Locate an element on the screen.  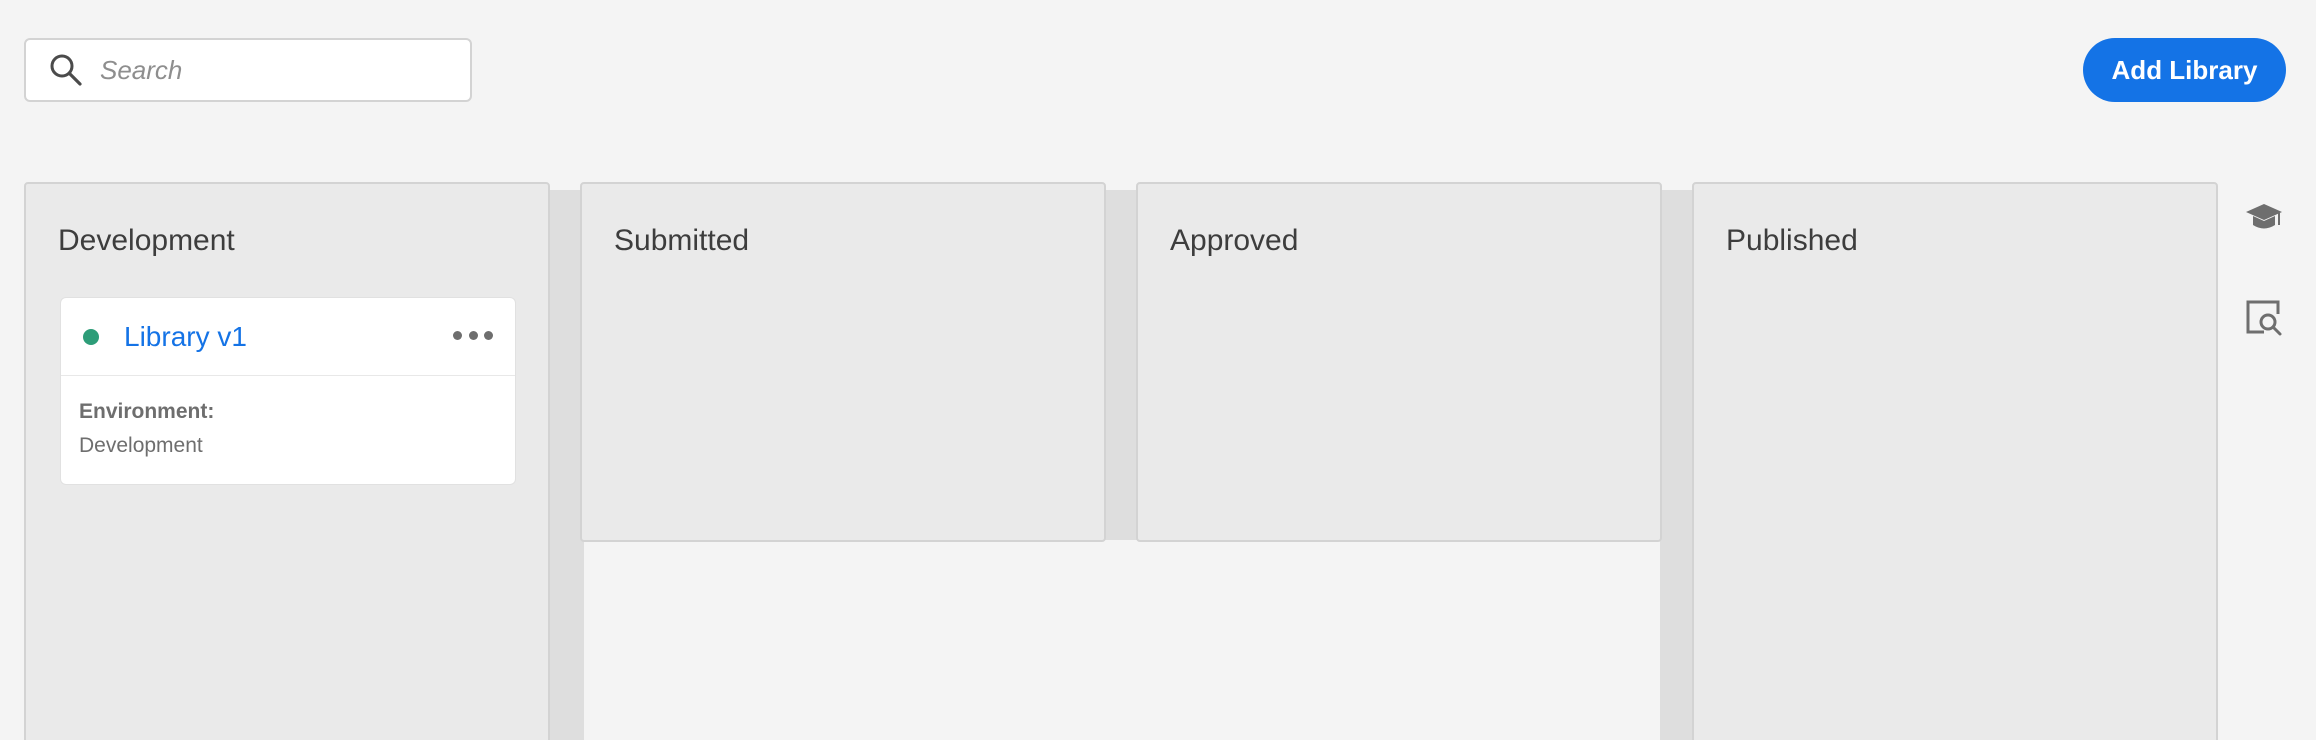
column-title: Development is located at coordinates (146, 240).